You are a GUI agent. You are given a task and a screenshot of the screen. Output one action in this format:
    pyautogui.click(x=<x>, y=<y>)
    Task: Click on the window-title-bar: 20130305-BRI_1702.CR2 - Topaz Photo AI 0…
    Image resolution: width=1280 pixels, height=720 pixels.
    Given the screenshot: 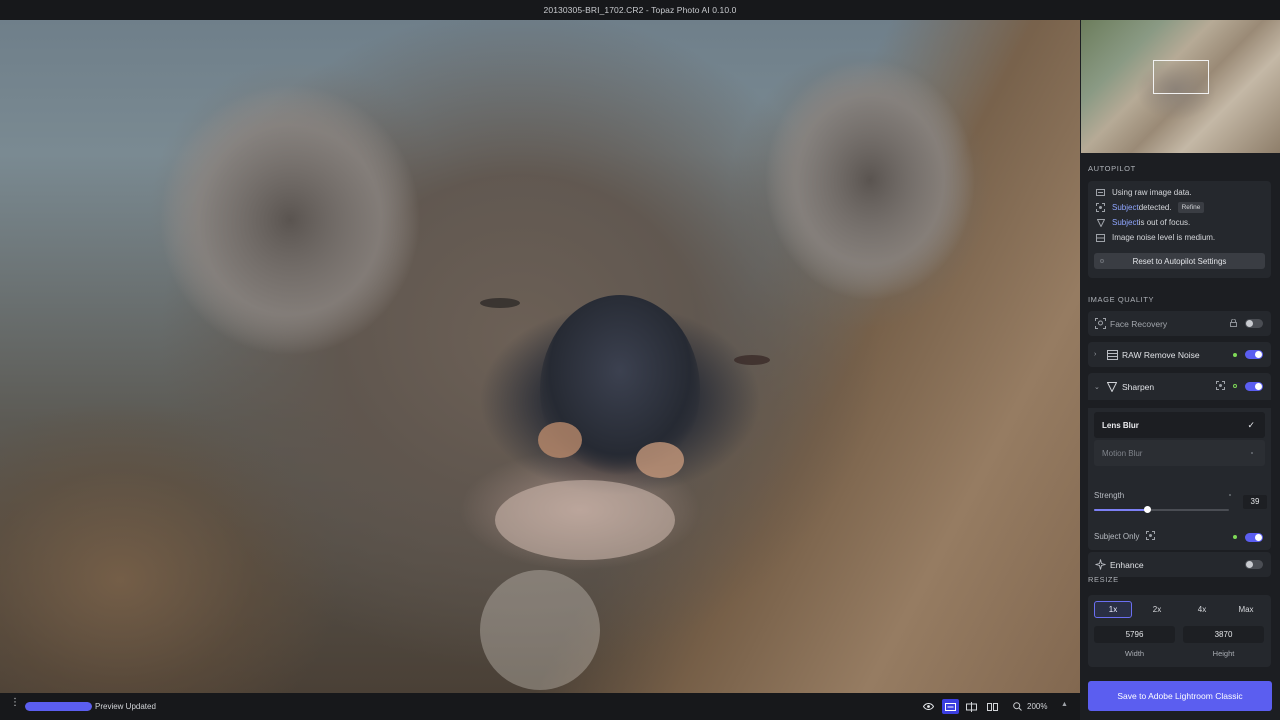 What is the action you would take?
    pyautogui.click(x=640, y=10)
    